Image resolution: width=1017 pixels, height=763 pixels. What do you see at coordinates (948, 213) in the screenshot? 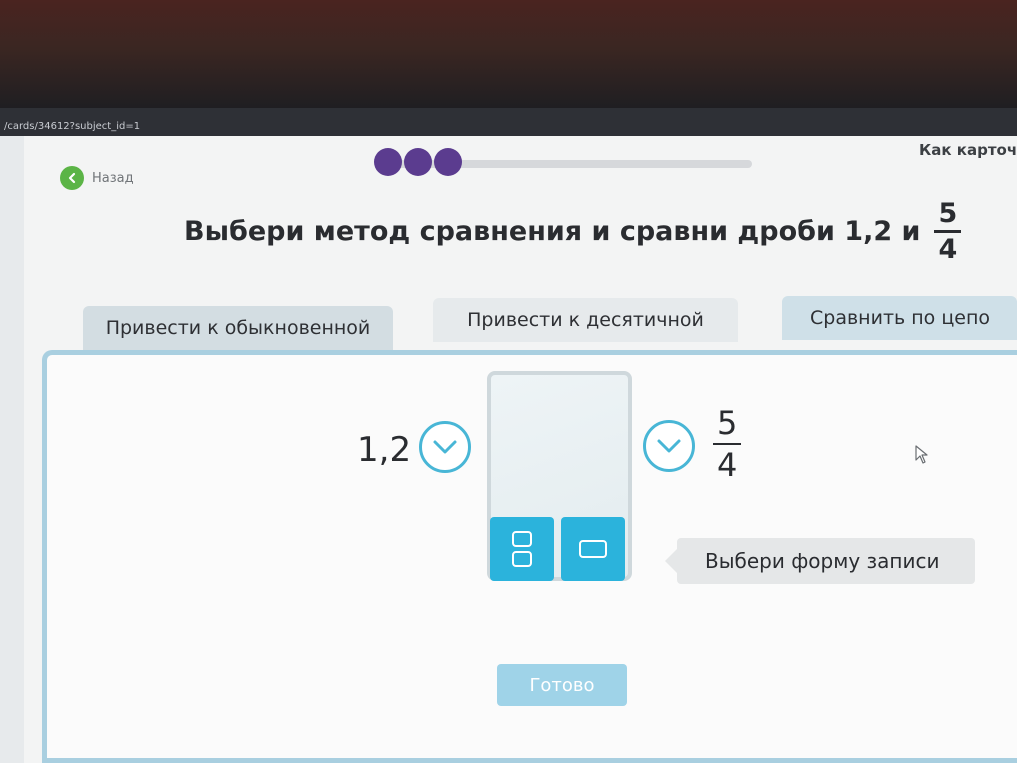
I see `task-fraction-numerator: 5` at bounding box center [948, 213].